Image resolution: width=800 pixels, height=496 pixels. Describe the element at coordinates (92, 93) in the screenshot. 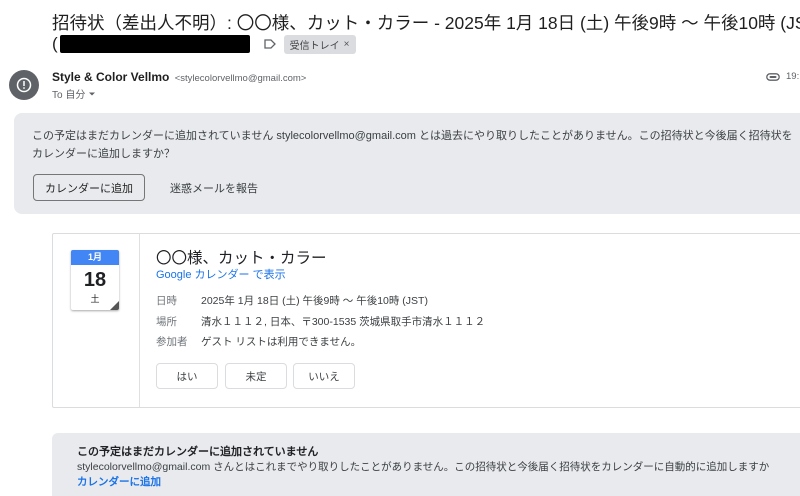

I see `dropdown-icon` at that location.